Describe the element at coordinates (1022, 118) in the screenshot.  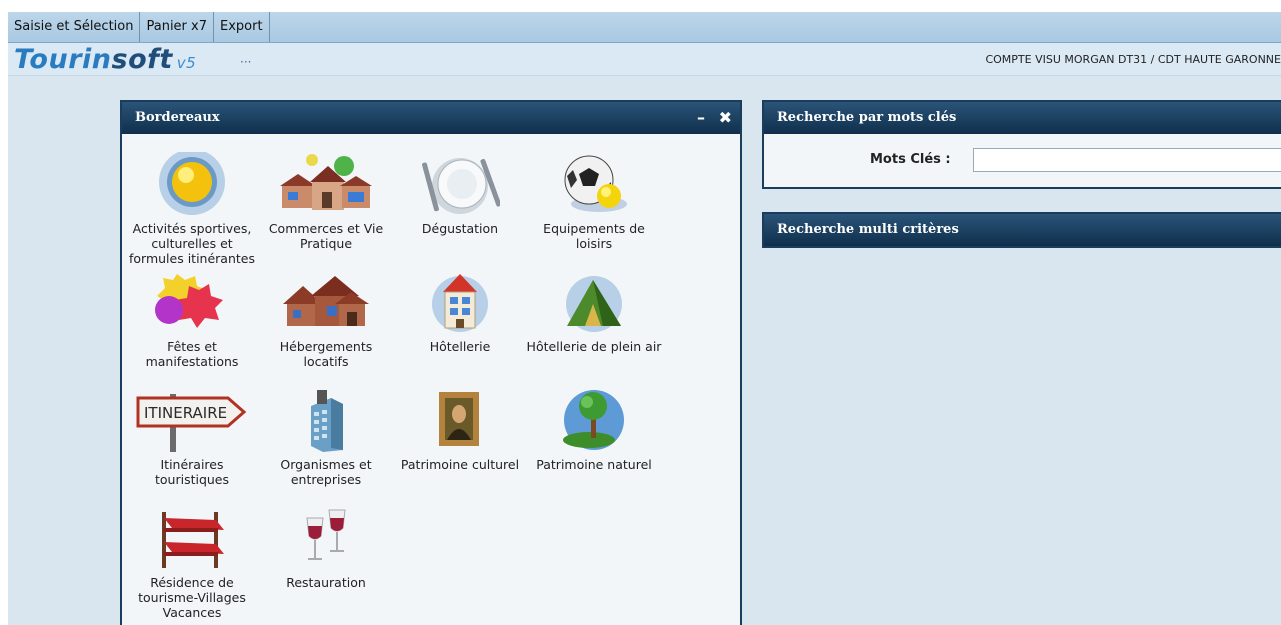
I see `keyword-search-header: Recherche par mots clés` at that location.